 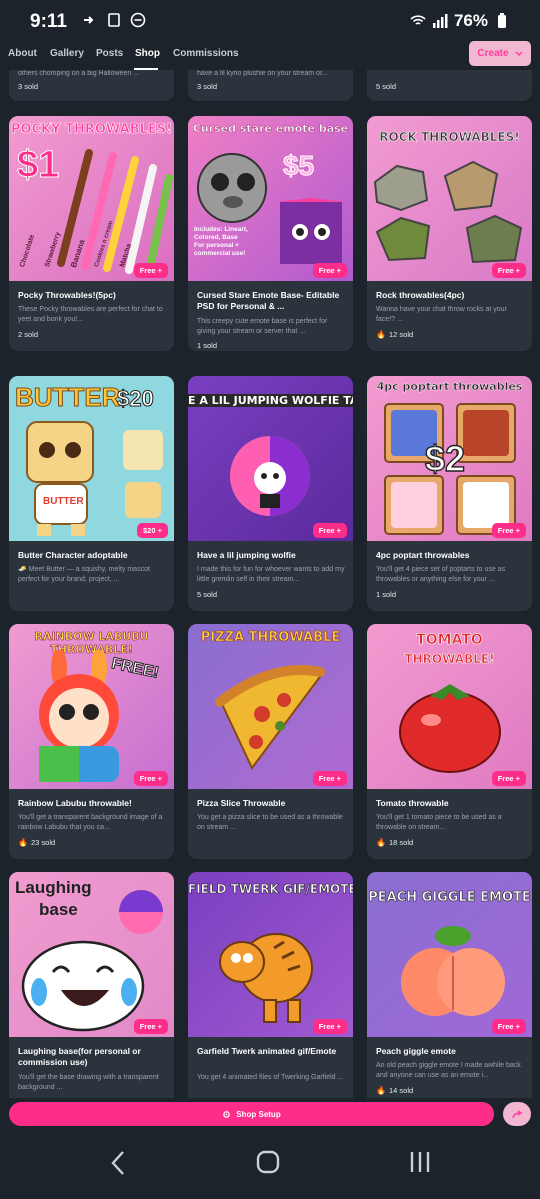 What do you see at coordinates (270, 717) in the screenshot?
I see `pizza-art` at bounding box center [270, 717].